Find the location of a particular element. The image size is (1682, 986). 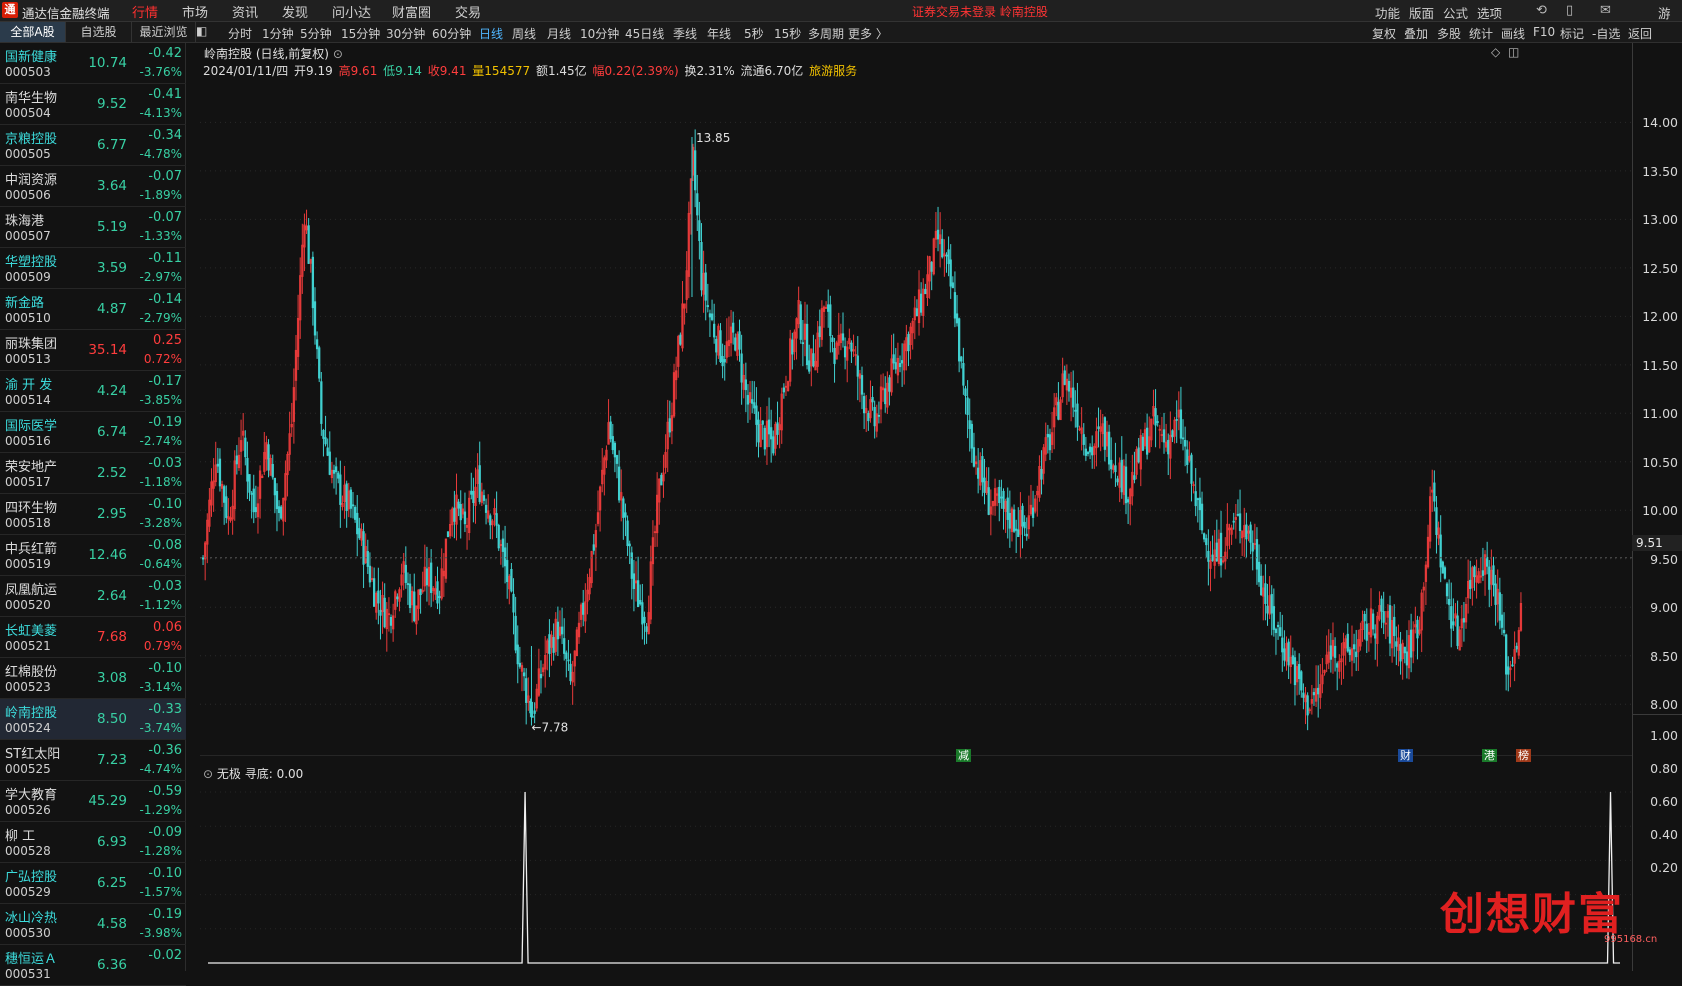

tool-button-1: 叠加 is located at coordinates (1416, 33).